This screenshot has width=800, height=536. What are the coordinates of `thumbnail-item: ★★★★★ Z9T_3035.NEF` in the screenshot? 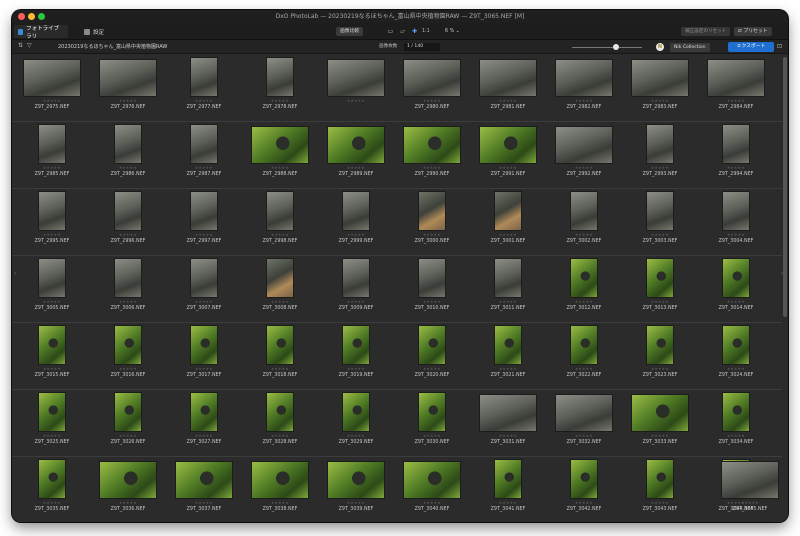 It's located at (52, 489).